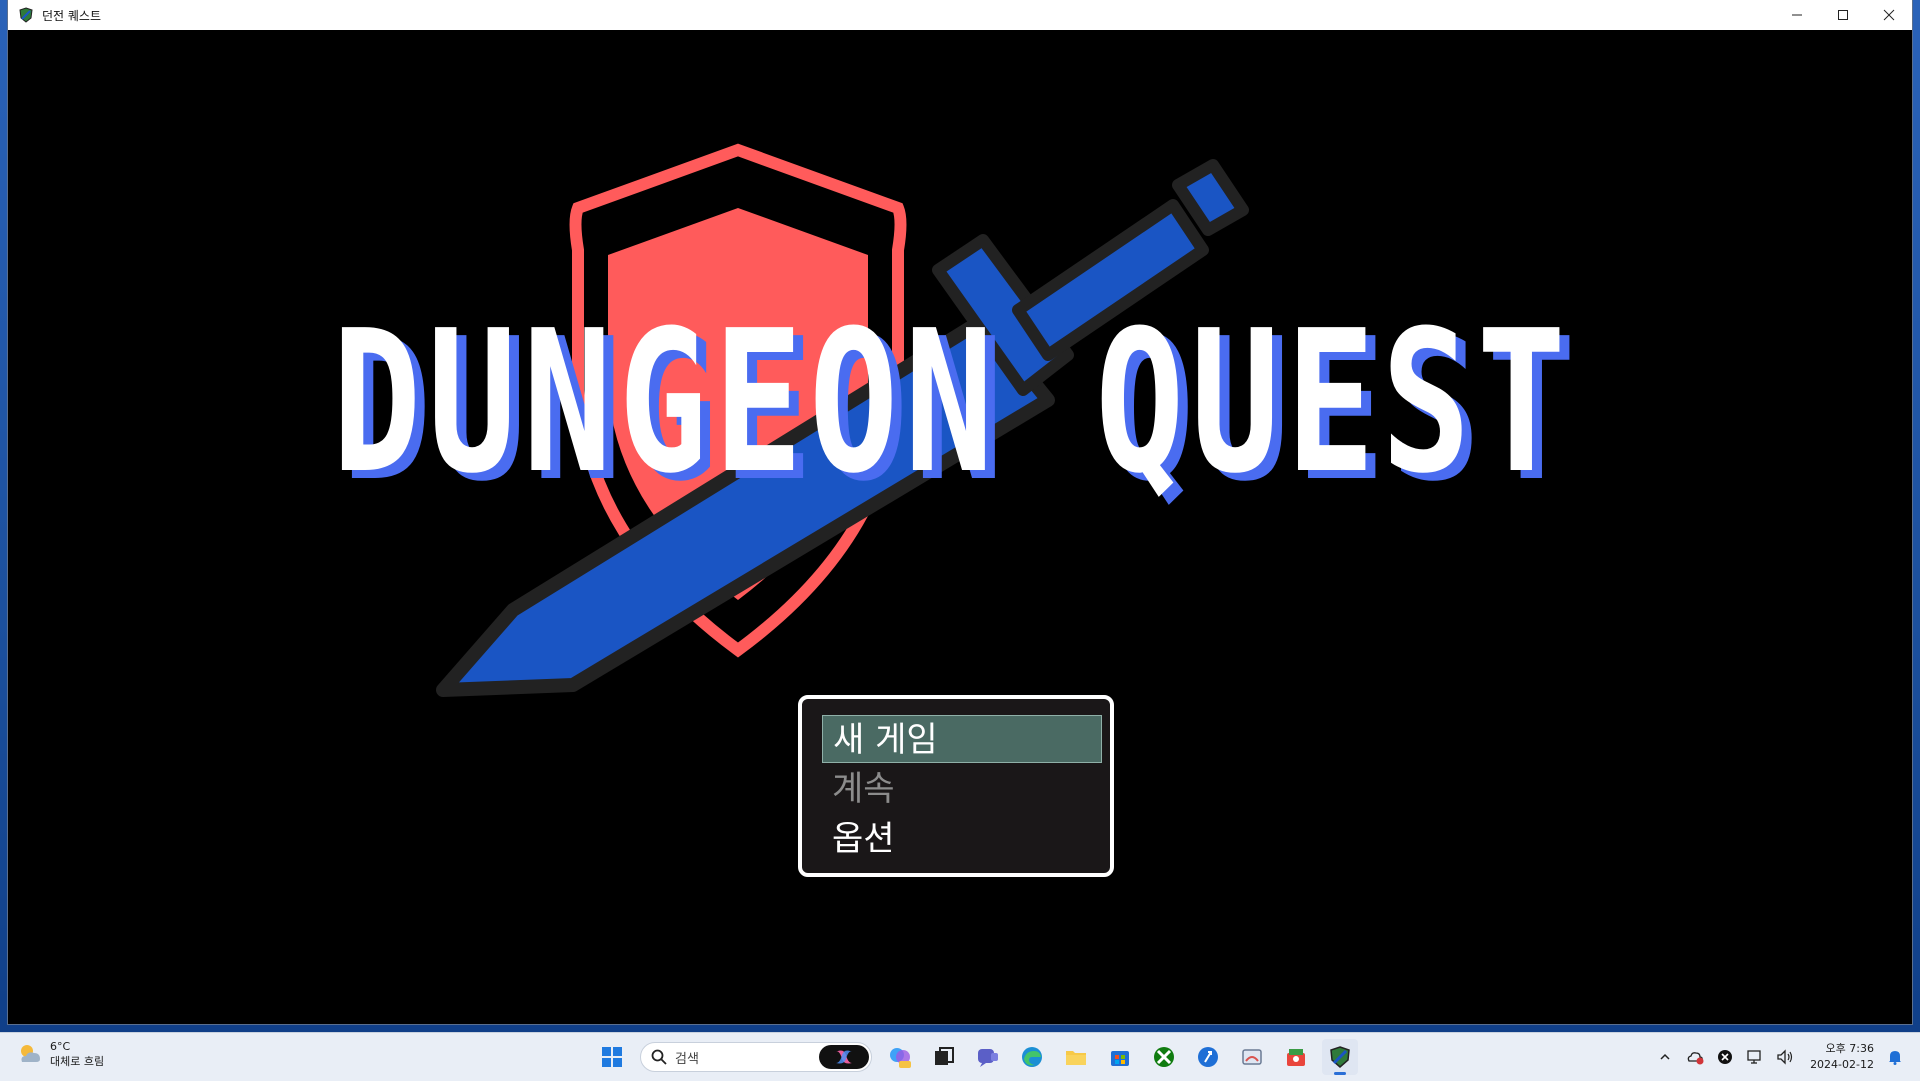  I want to click on title-menu: 새 게임 계속 옵션, so click(956, 786).